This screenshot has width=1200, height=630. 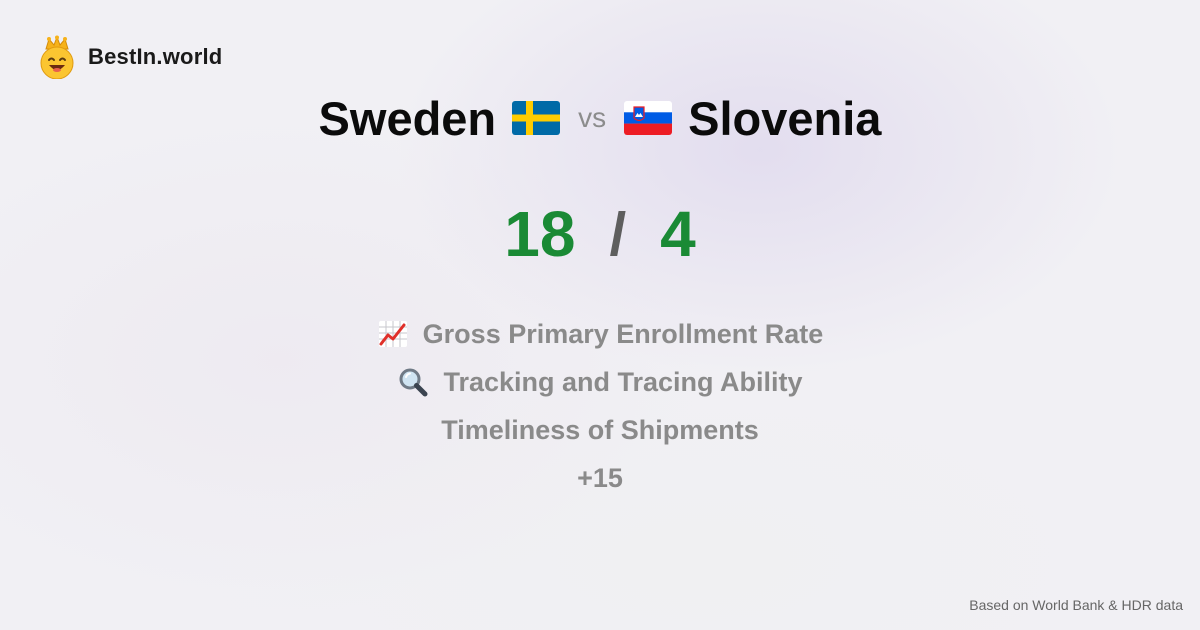 What do you see at coordinates (540, 234) in the screenshot?
I see `left-score: 18` at bounding box center [540, 234].